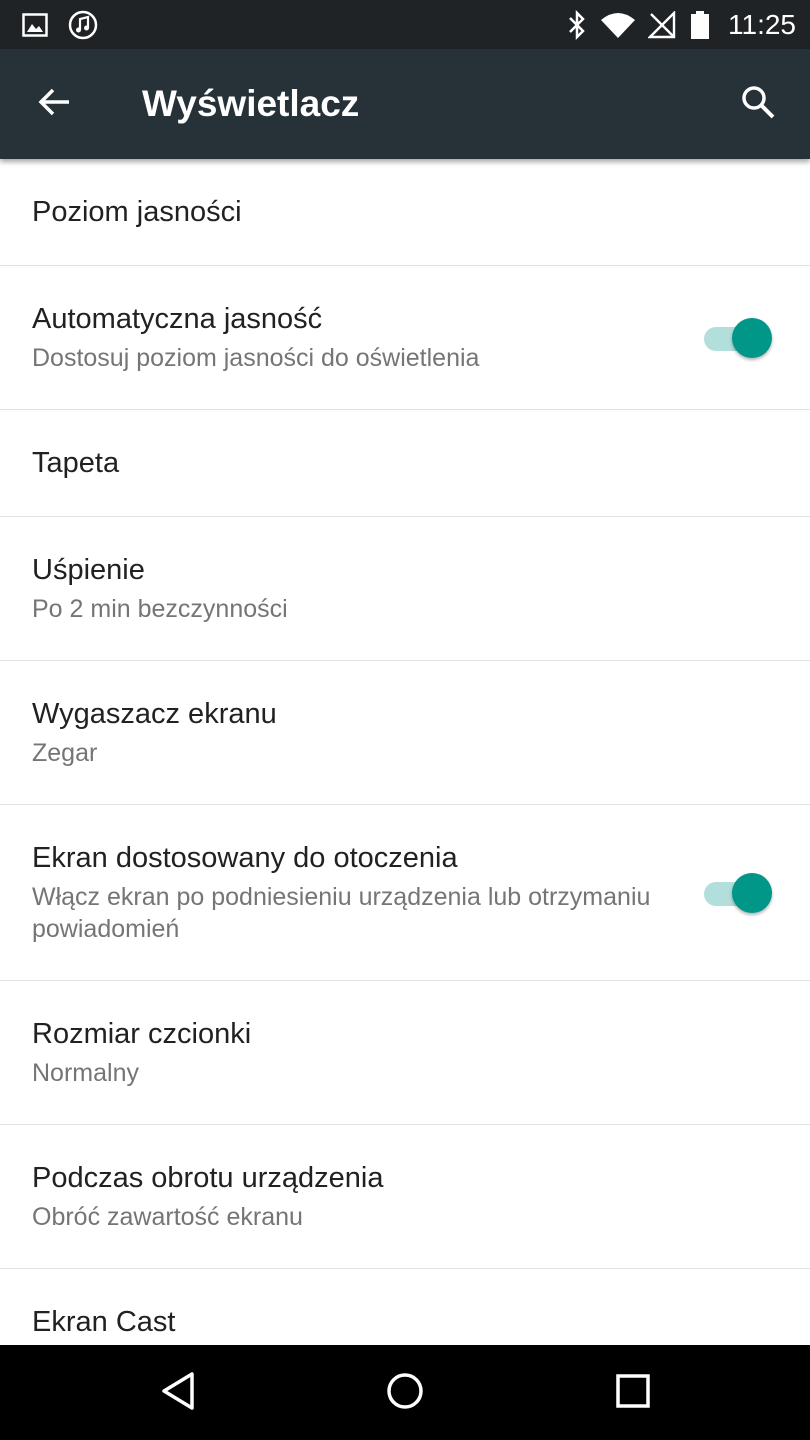 The height and width of the screenshot is (1440, 810). What do you see at coordinates (83, 24) in the screenshot?
I see `music-notification-icon` at bounding box center [83, 24].